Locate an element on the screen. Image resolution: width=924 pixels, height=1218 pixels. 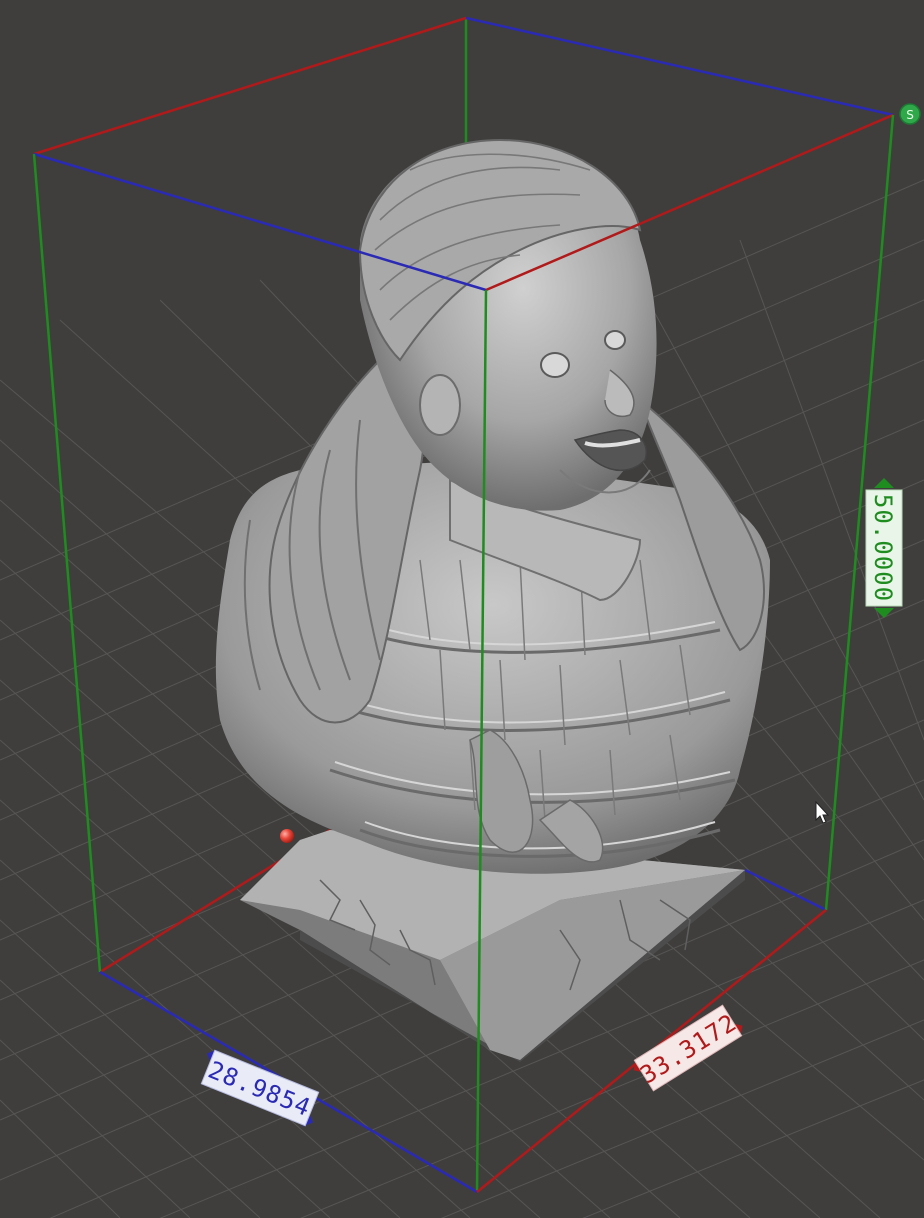
scale-handle: S is located at coordinates (910, 114).